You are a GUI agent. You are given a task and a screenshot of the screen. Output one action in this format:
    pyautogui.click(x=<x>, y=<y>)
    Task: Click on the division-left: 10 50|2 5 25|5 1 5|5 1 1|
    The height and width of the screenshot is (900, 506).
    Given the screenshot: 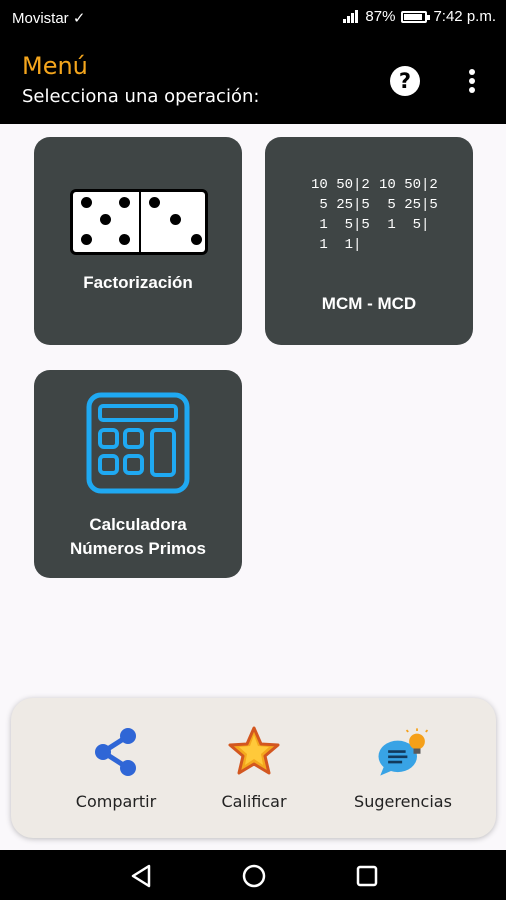 What is the action you would take?
    pyautogui.click(x=340, y=215)
    